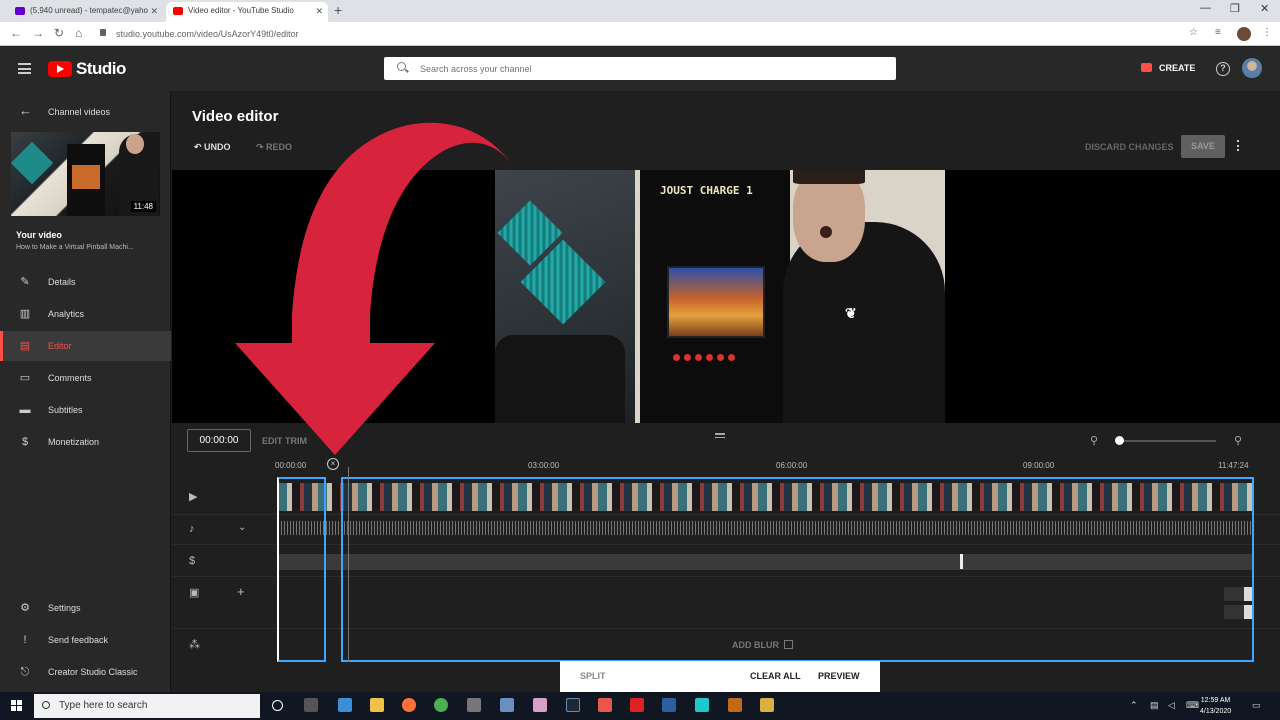 The width and height of the screenshot is (1280, 720). I want to click on notifications-icon: ▭, so click(1256, 705).